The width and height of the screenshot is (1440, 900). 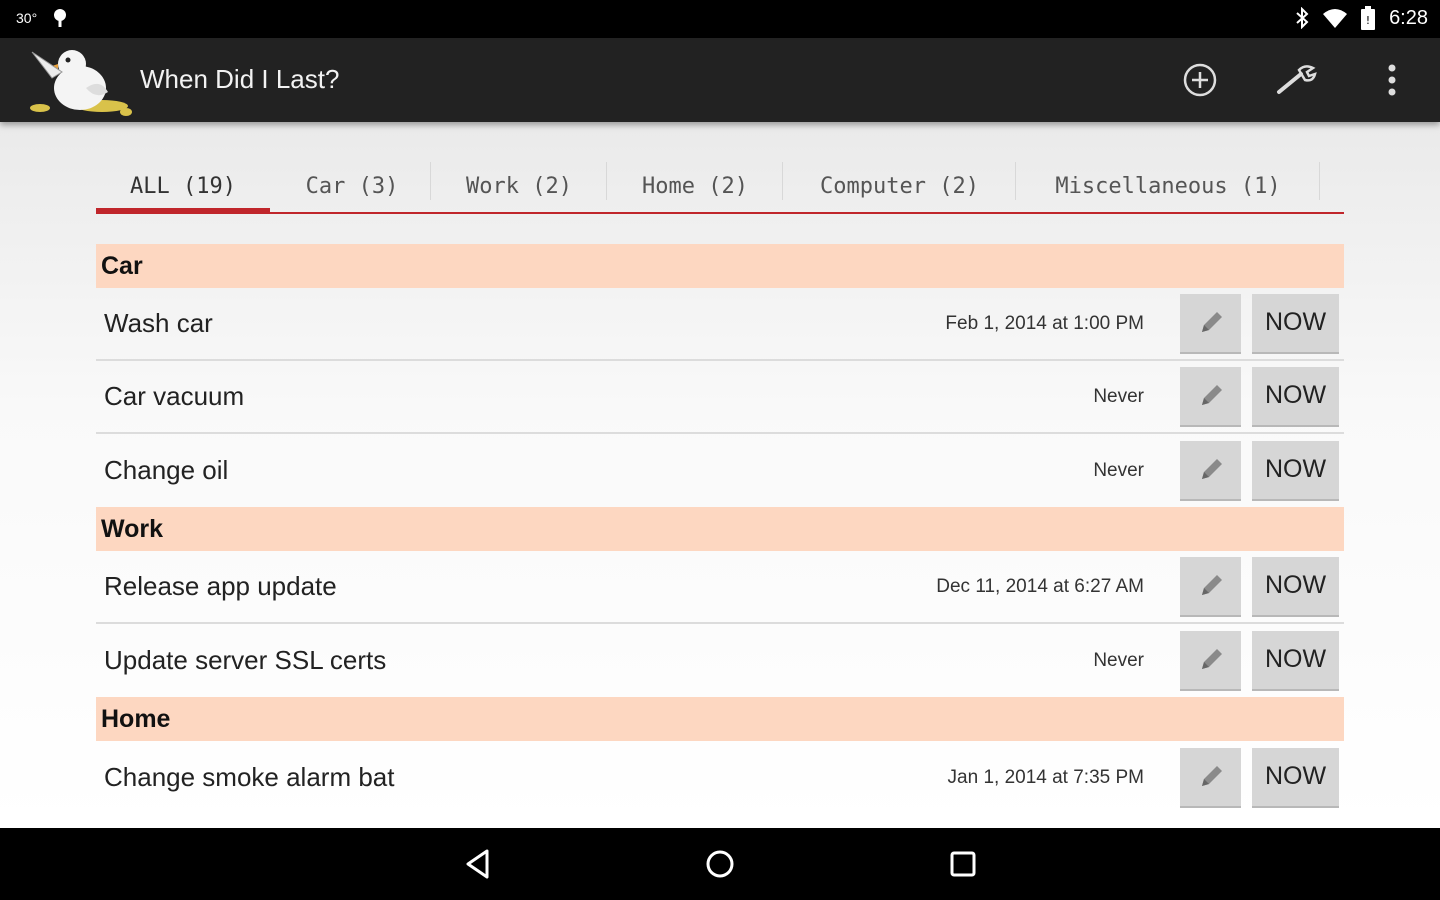 I want to click on settings-button, so click(x=1296, y=80).